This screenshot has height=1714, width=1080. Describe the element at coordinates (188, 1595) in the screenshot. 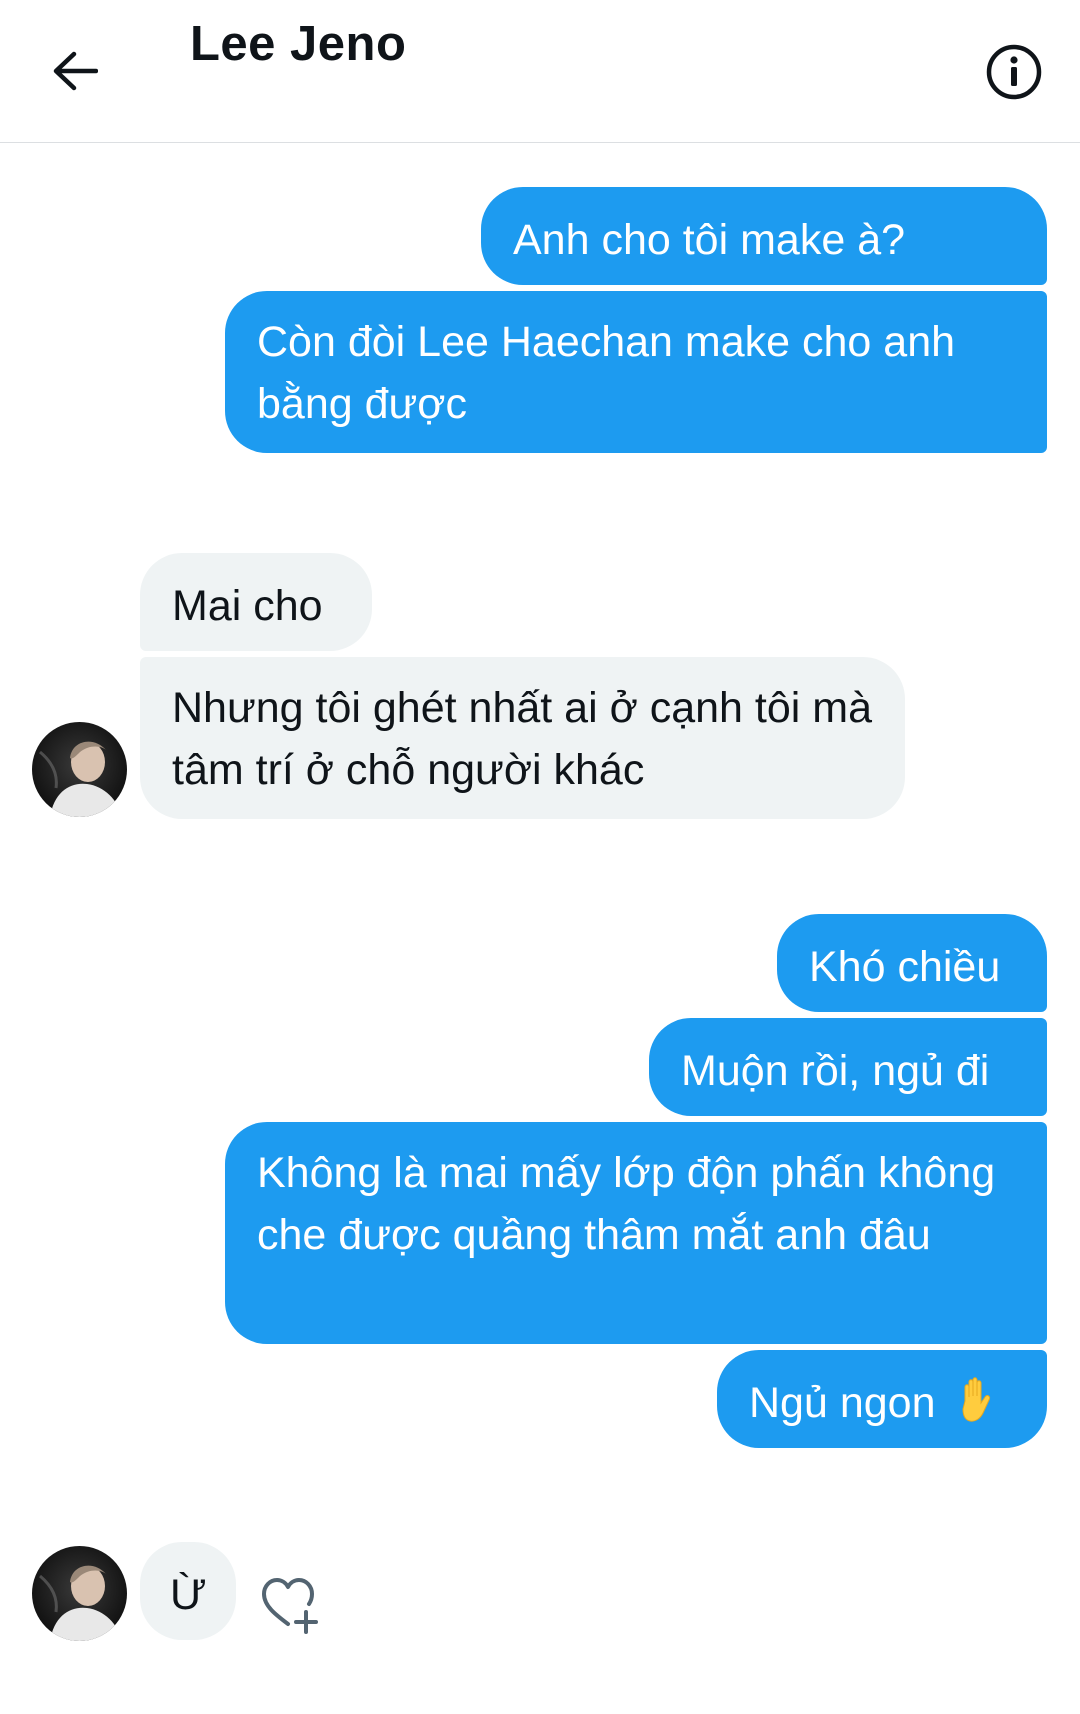

I see `message-text: Ừ` at that location.